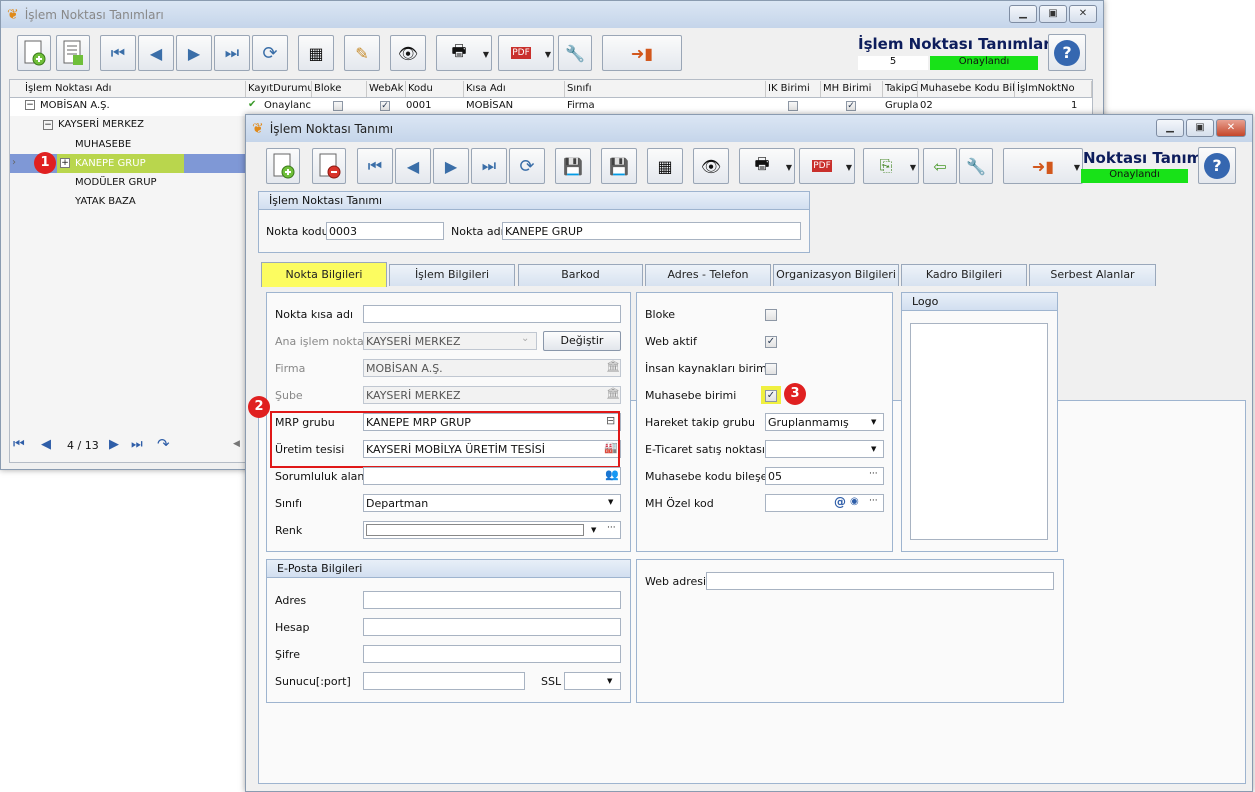 This screenshot has width=1255, height=792. What do you see at coordinates (708, 275) in the screenshot?
I see `tab-3: Adres - Telefon` at bounding box center [708, 275].